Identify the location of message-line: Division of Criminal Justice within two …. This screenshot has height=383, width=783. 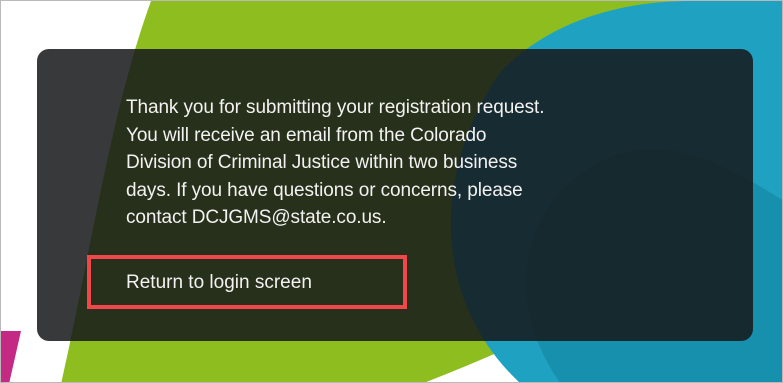
(322, 162).